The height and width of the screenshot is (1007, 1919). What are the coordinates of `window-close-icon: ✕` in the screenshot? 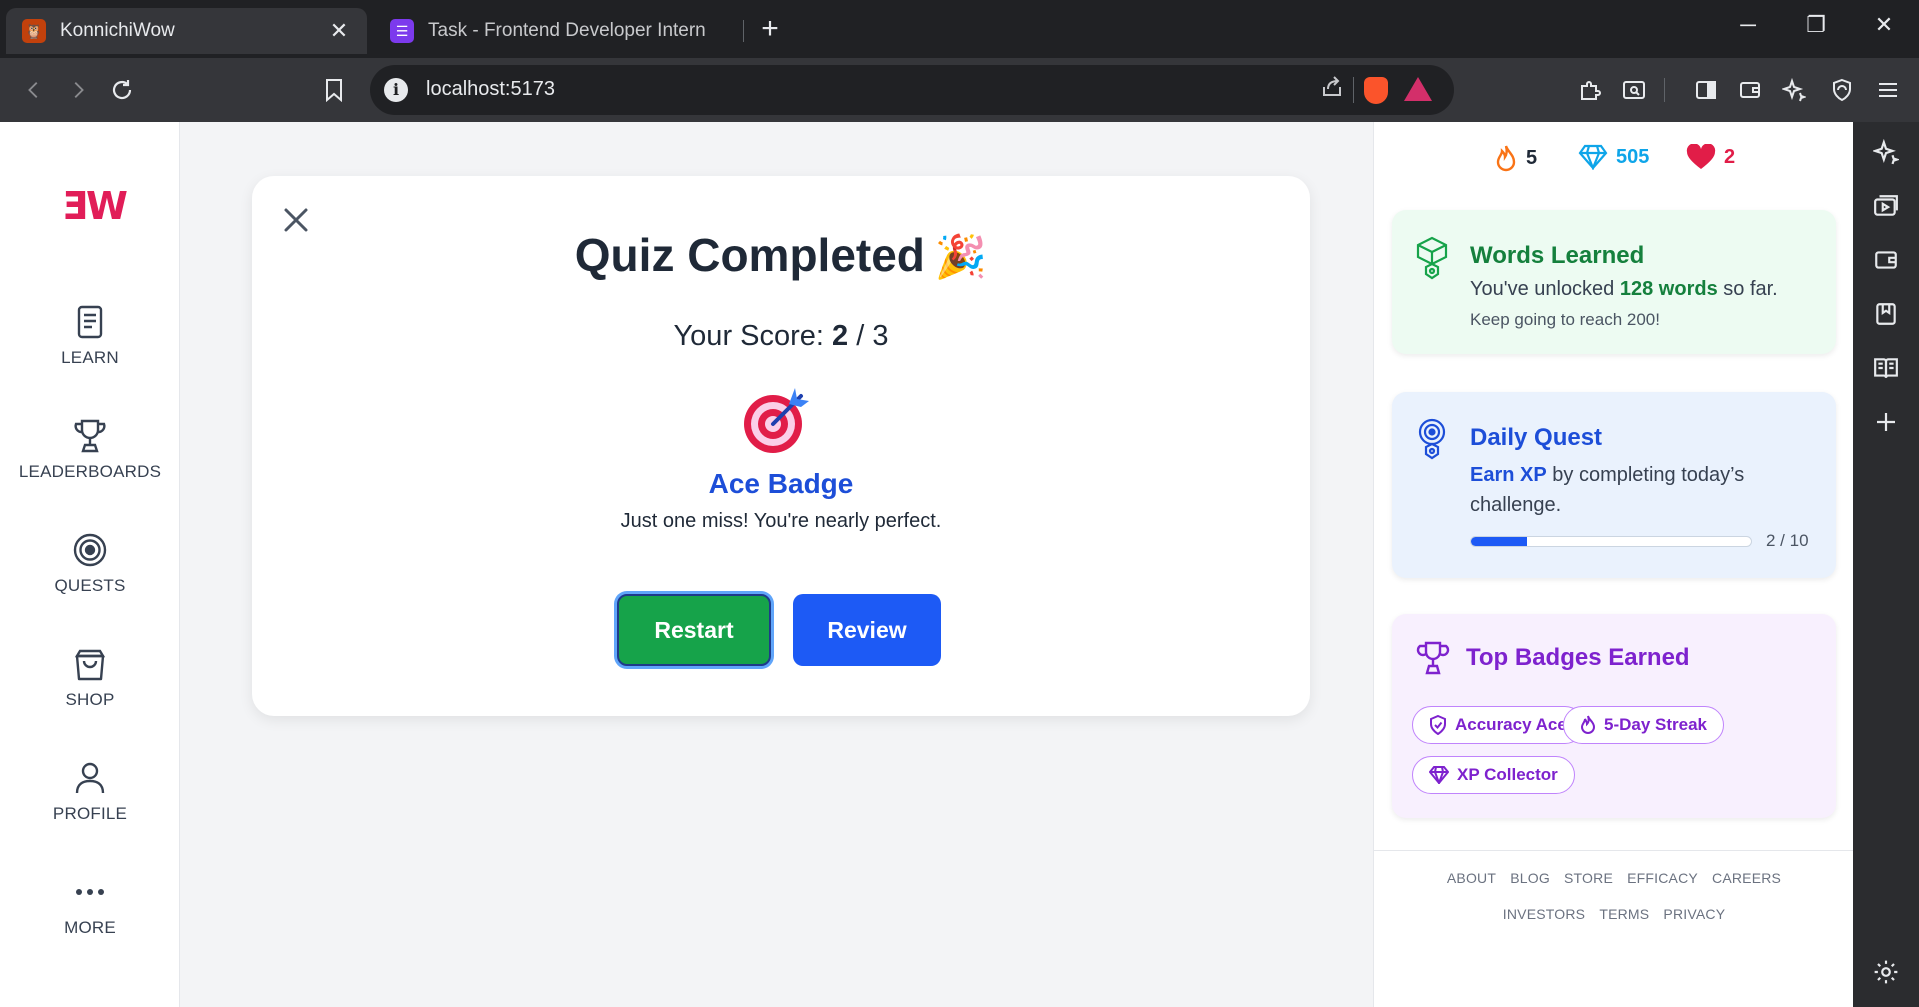 It's located at (1884, 25).